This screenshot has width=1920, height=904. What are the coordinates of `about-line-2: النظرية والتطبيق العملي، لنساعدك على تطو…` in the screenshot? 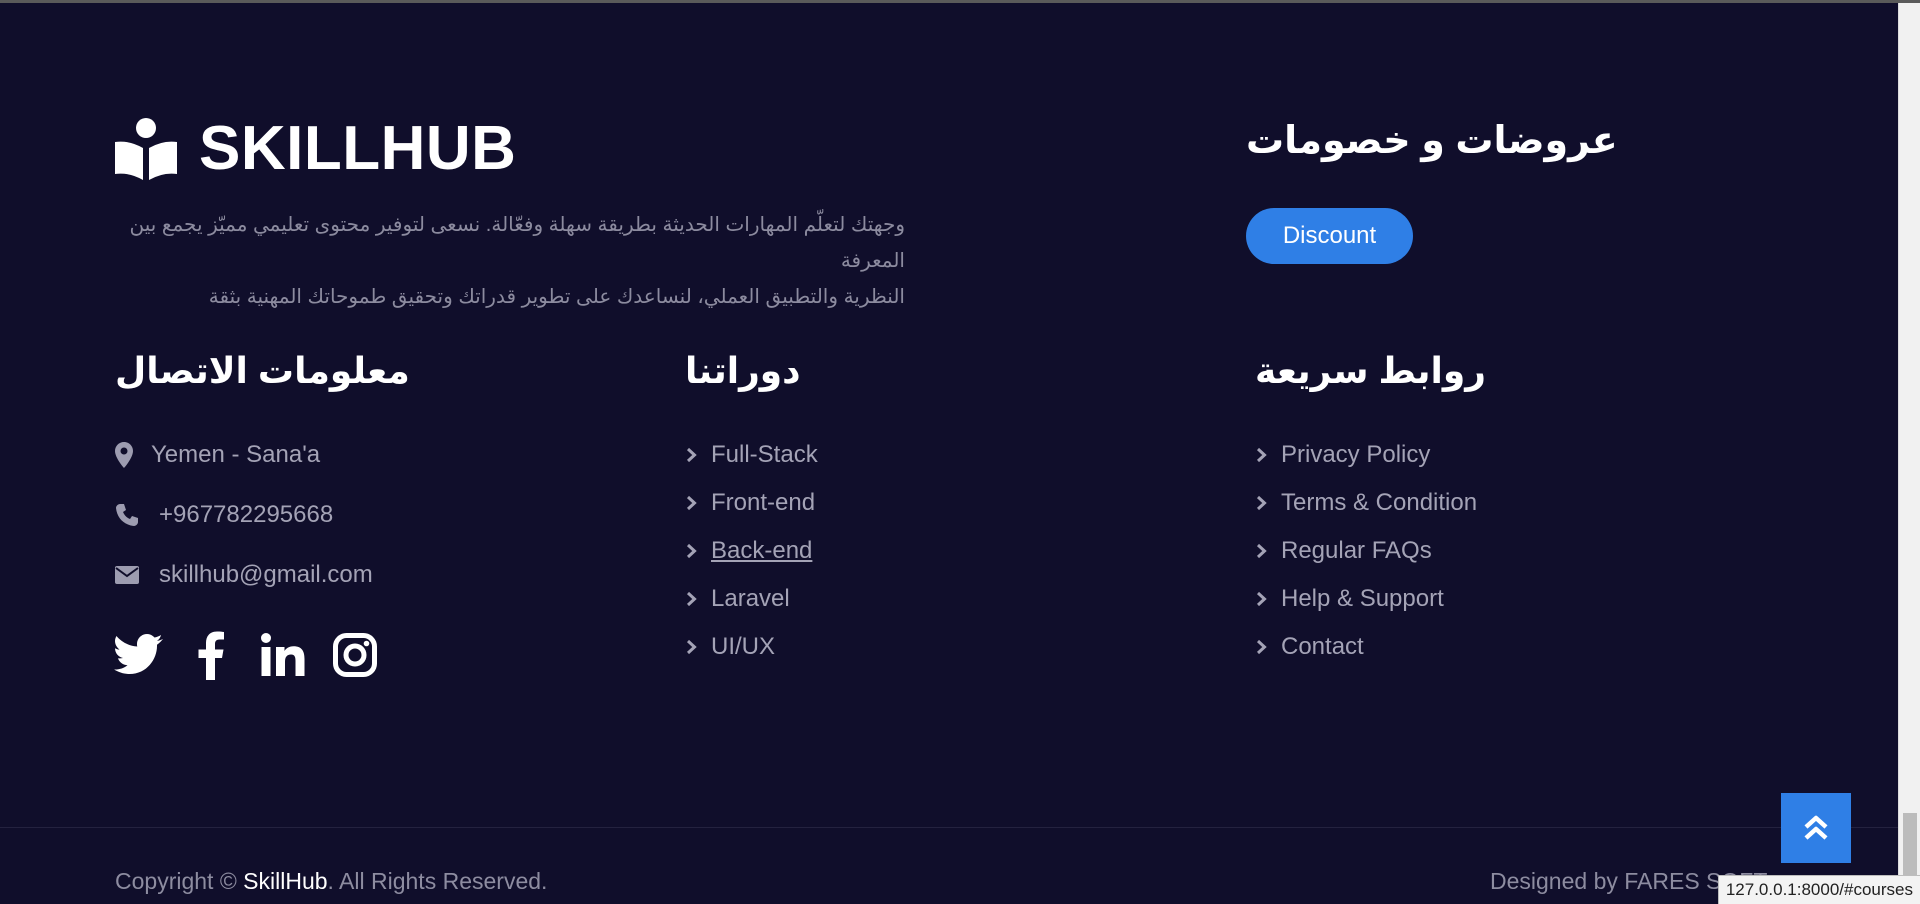 It's located at (556, 297).